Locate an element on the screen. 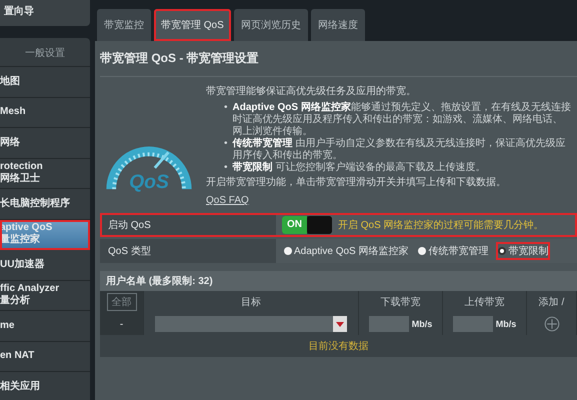 Image resolution: width=577 pixels, height=400 pixels. instruction-text: 开启带宽管理功能，单击带宽管理滑动开关并填写上传和下载数据。 is located at coordinates (356, 183).